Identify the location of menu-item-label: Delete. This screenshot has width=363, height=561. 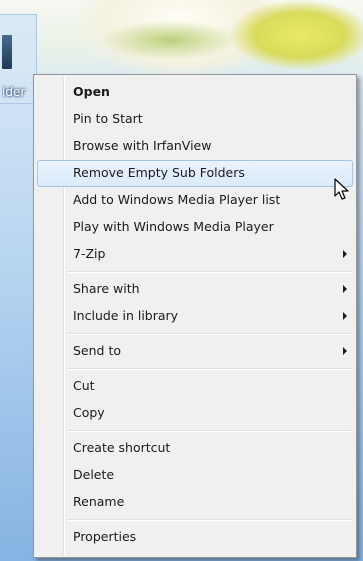
(94, 474).